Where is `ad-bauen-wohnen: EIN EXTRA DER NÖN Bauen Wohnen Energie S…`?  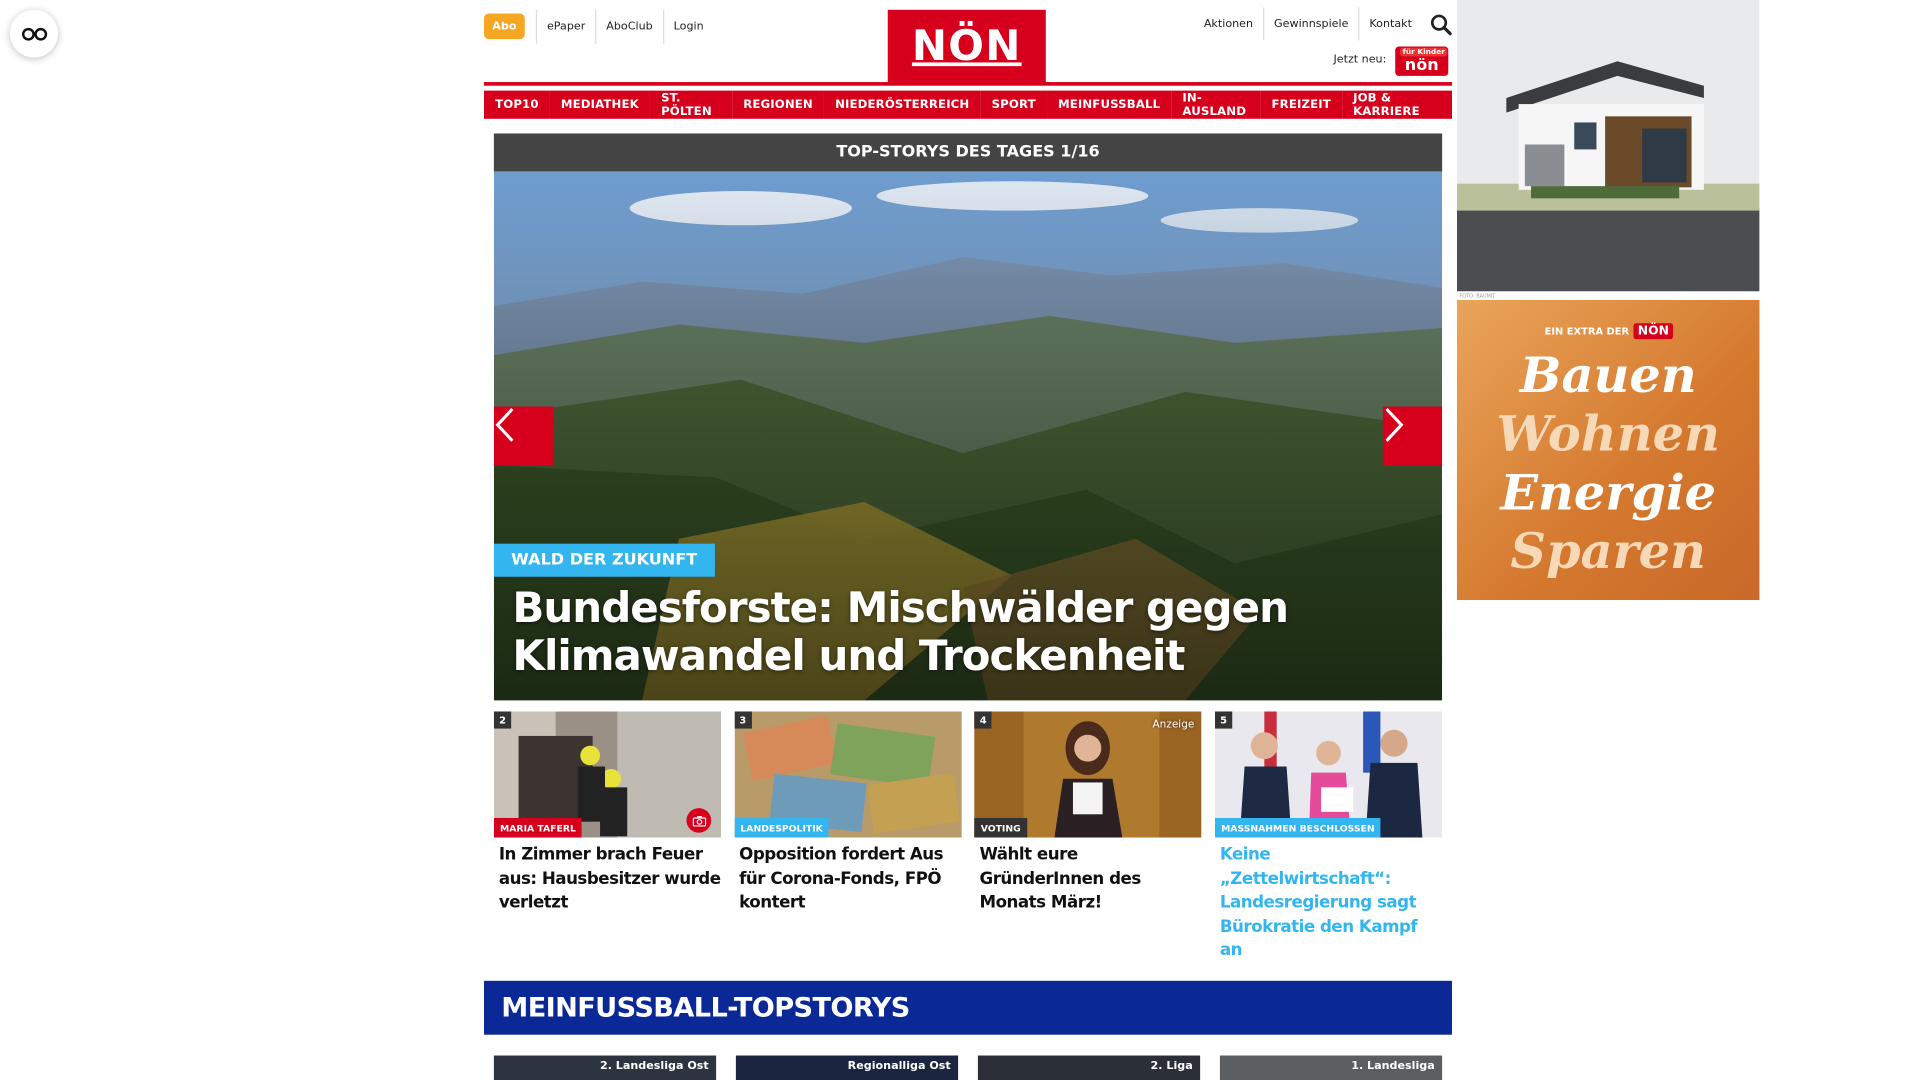
ad-bauen-wohnen: EIN EXTRA DER NÖN Bauen Wohnen Energie S… is located at coordinates (1608, 450).